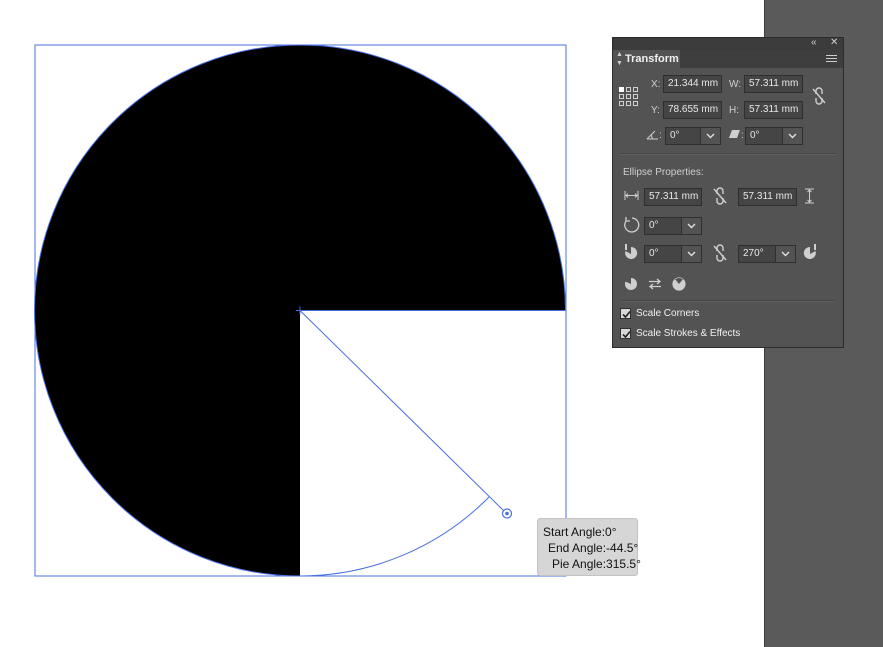 The image size is (883, 647). What do you see at coordinates (814, 43) in the screenshot?
I see `collapse-panel-icon: «` at bounding box center [814, 43].